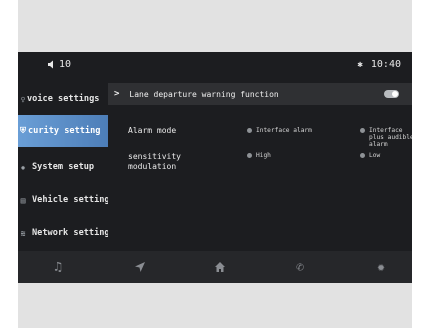  I want to click on sidebar-item-network: ≋ Network settings, so click(63, 233).